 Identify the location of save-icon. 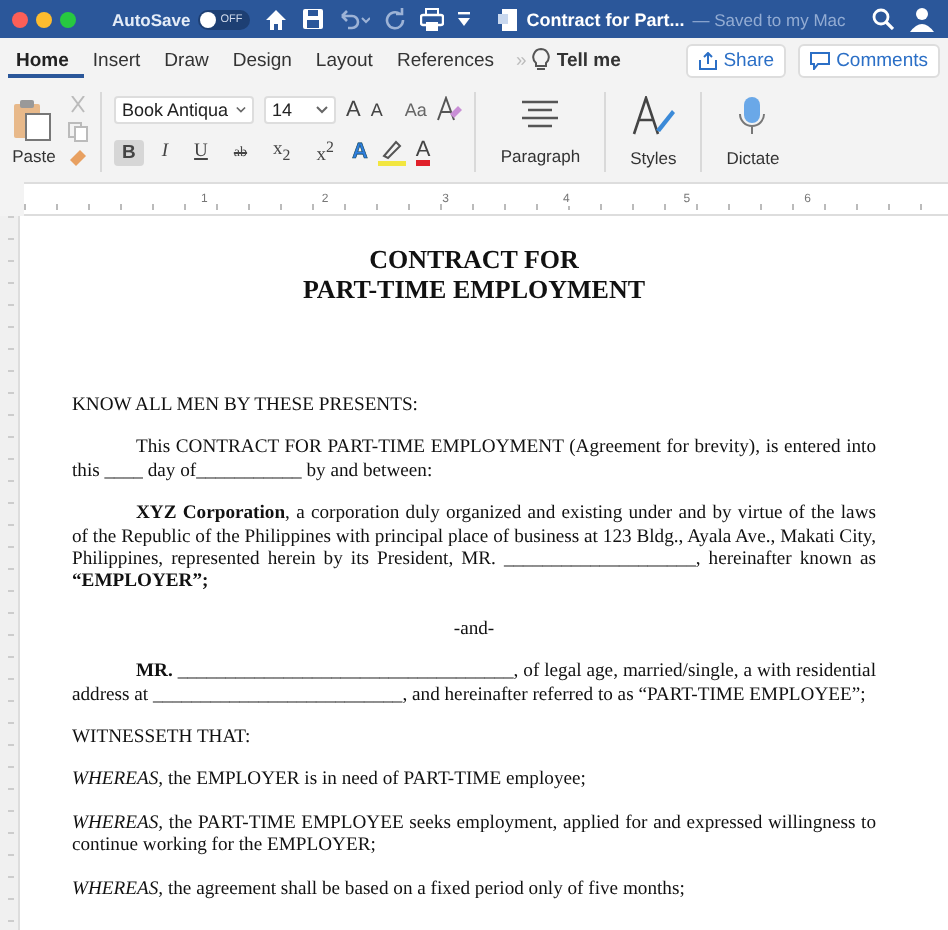
(313, 19).